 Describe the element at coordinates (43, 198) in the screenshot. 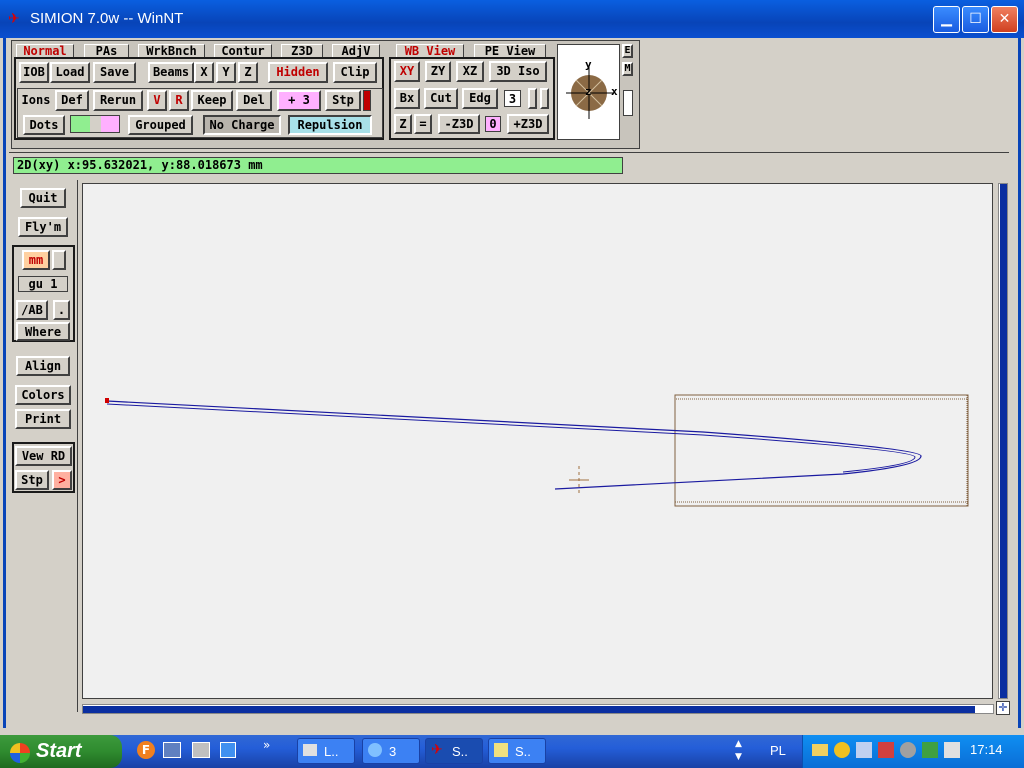

I see `quit-button: Quit` at that location.